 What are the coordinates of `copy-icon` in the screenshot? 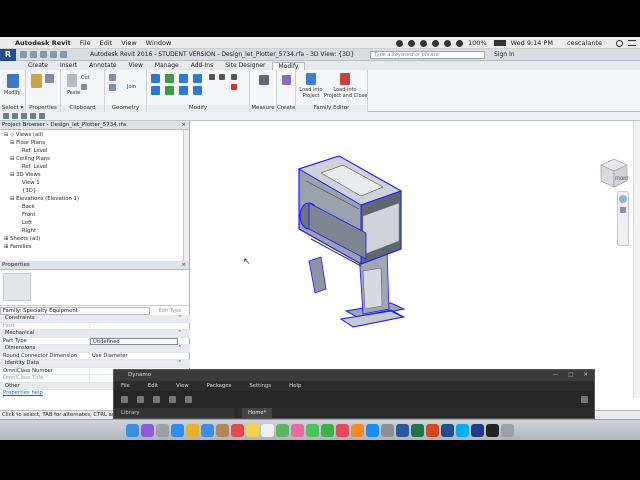 It's located at (84, 87).